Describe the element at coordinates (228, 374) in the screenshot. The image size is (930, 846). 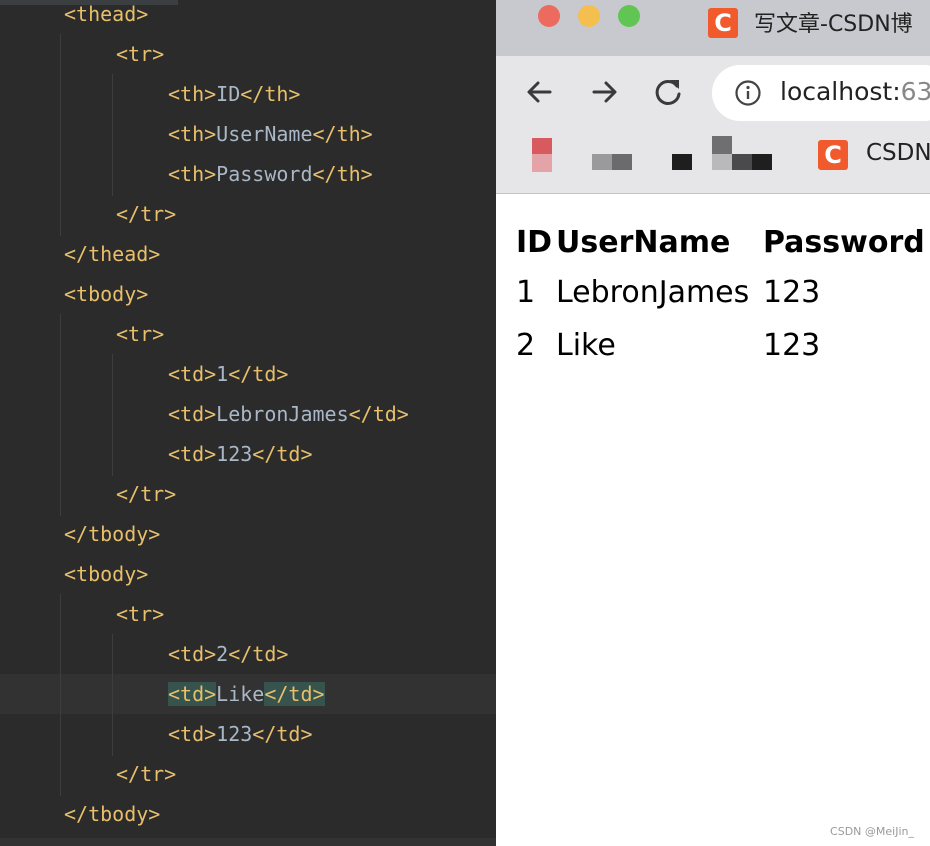
I see `code-line: <td>1</td>` at that location.